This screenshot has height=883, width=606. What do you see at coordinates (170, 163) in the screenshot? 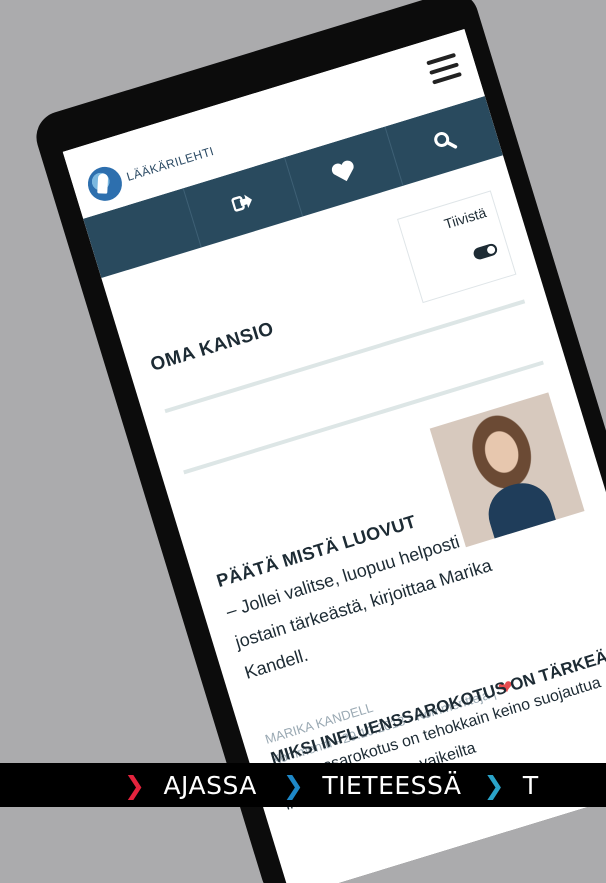
I see `logo-text: LÄÄKÄRILEHTI` at bounding box center [170, 163].